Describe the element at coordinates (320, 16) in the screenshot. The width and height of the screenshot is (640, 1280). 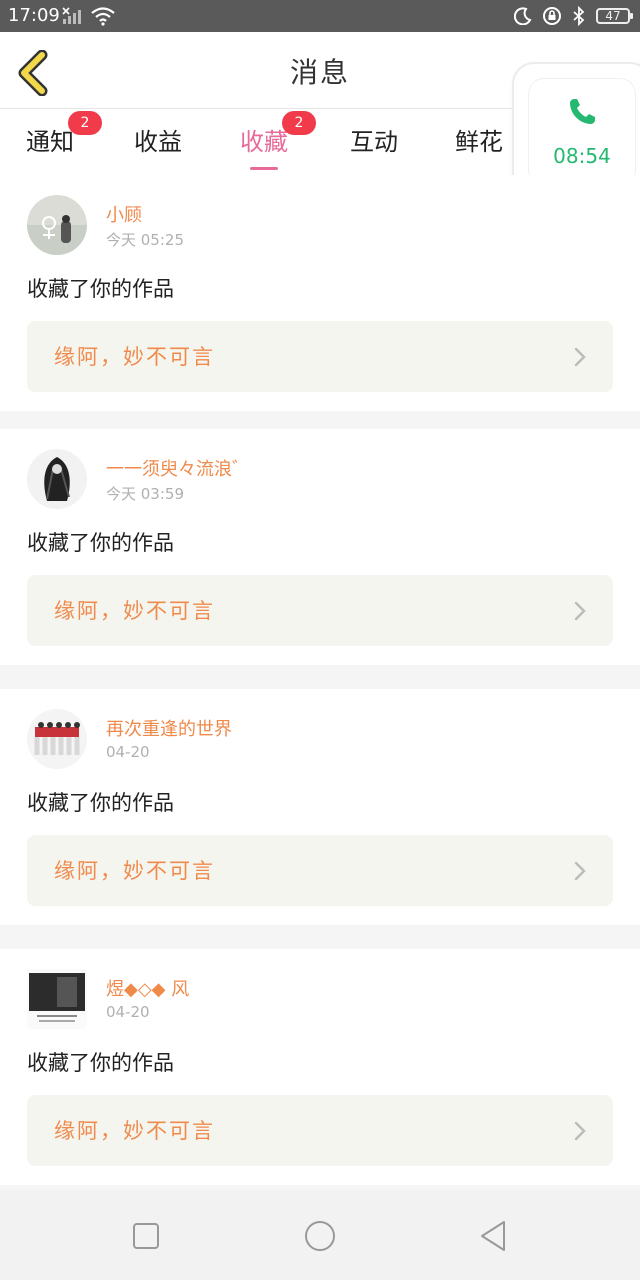
I see `status-bar: 17:09 47` at that location.